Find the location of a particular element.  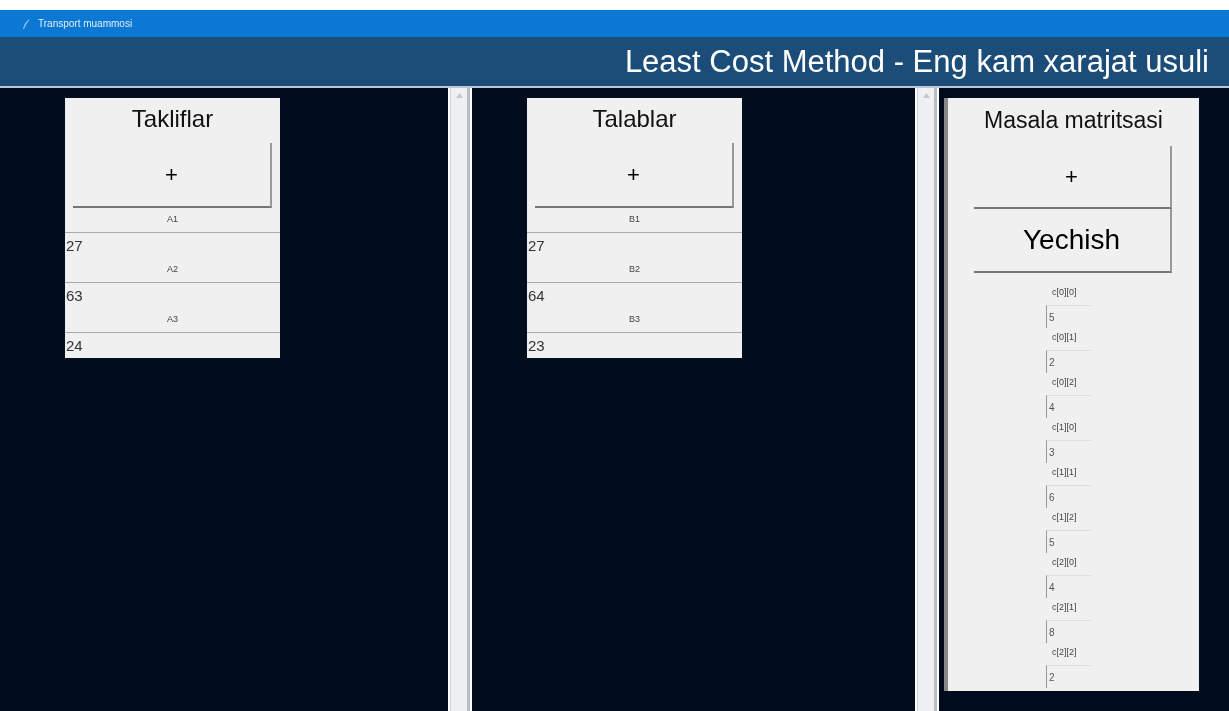

window-title: Transport muammosi is located at coordinates (85, 23).